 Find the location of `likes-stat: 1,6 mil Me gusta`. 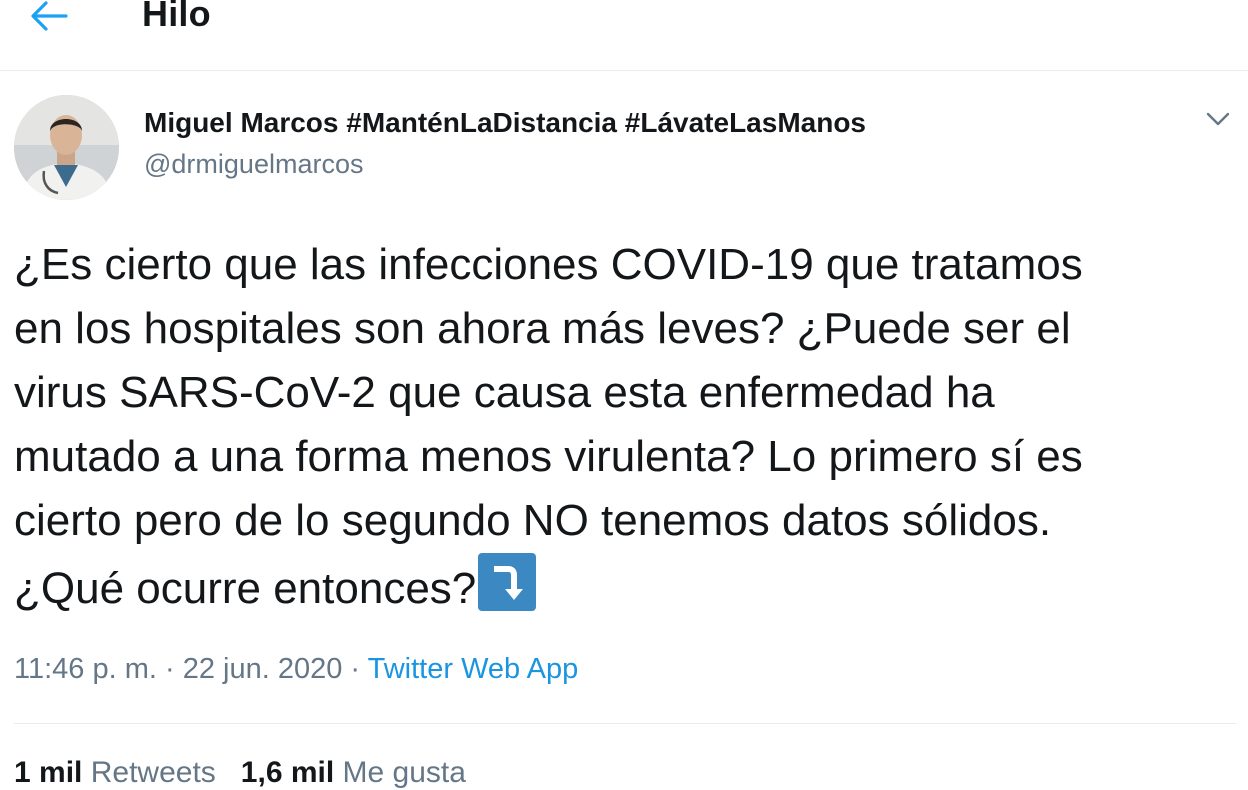

likes-stat: 1,6 mil Me gusta is located at coordinates (353, 772).